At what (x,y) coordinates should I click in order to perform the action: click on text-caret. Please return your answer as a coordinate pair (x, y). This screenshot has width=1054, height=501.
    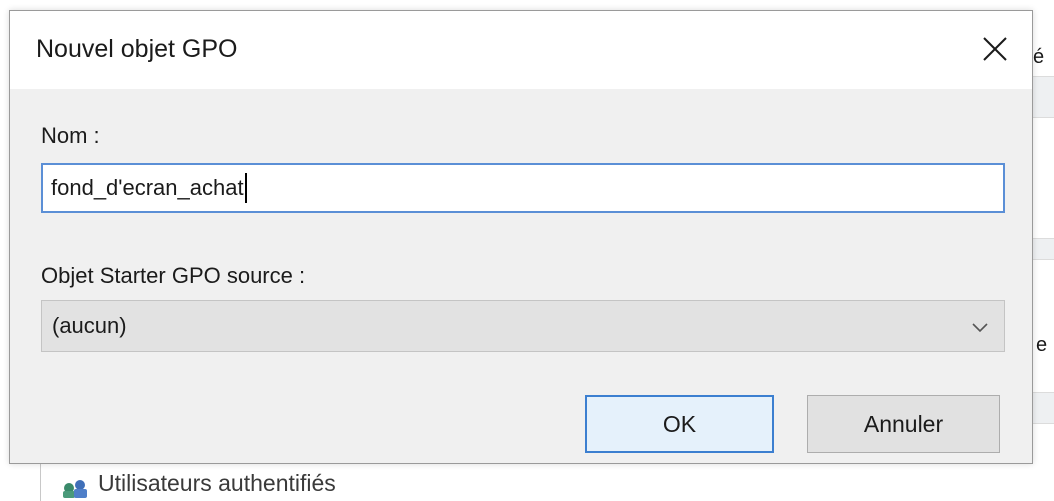
    Looking at the image, I should click on (245, 188).